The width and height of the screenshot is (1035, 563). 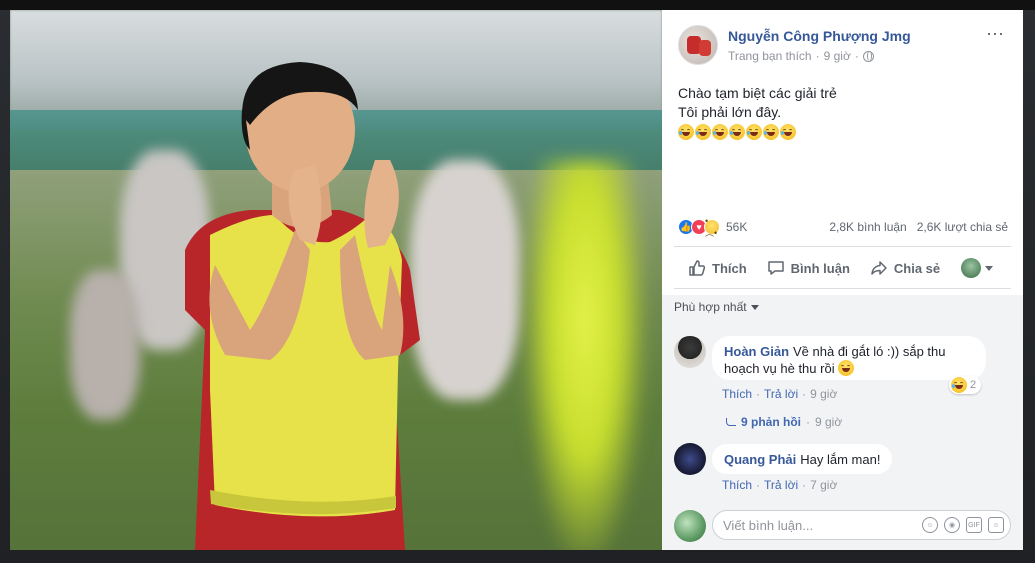 What do you see at coordinates (930, 525) in the screenshot?
I see `emoji-icon: ☺` at bounding box center [930, 525].